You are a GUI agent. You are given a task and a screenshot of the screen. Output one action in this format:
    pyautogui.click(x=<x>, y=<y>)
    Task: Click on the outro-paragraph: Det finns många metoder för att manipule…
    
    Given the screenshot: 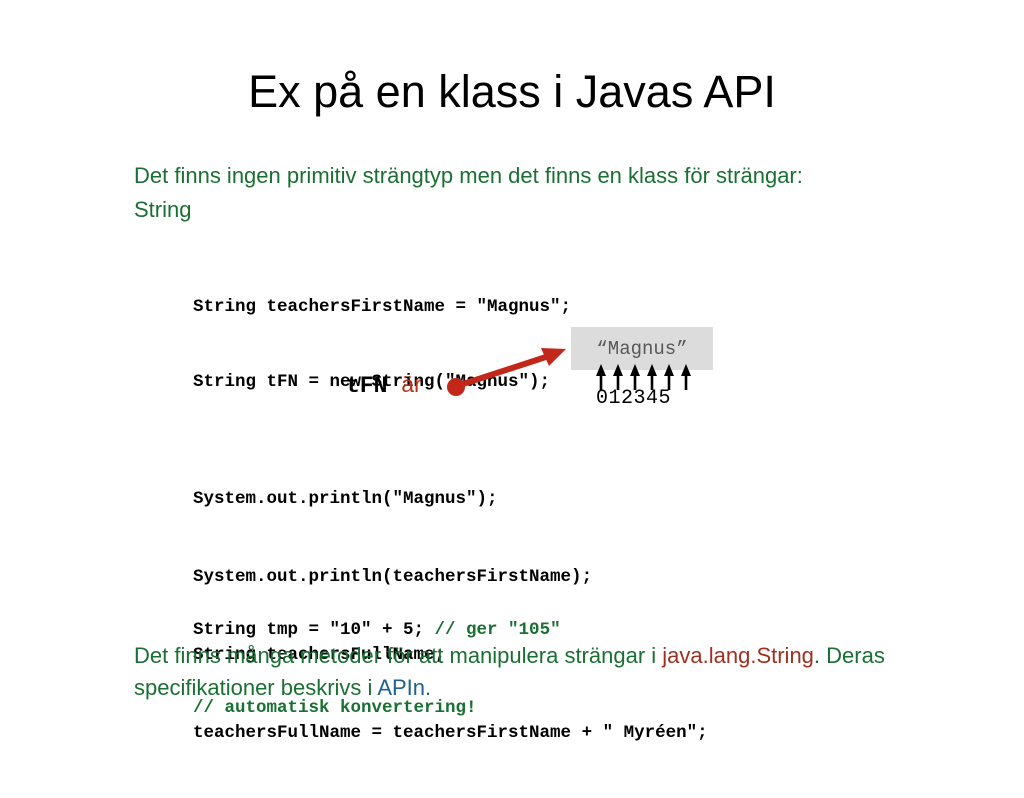 What is the action you would take?
    pyautogui.click(x=514, y=672)
    